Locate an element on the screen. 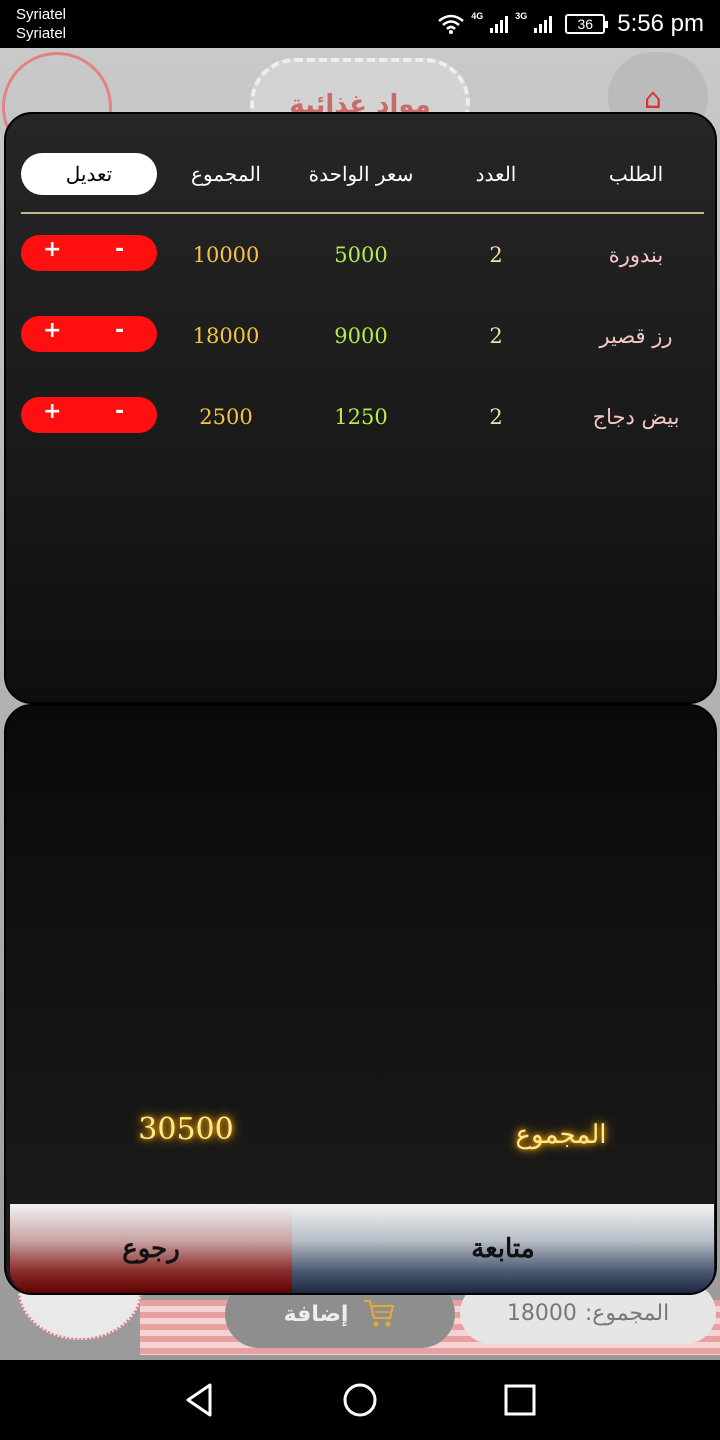  row-unit-price: 5000 is located at coordinates (361, 255).